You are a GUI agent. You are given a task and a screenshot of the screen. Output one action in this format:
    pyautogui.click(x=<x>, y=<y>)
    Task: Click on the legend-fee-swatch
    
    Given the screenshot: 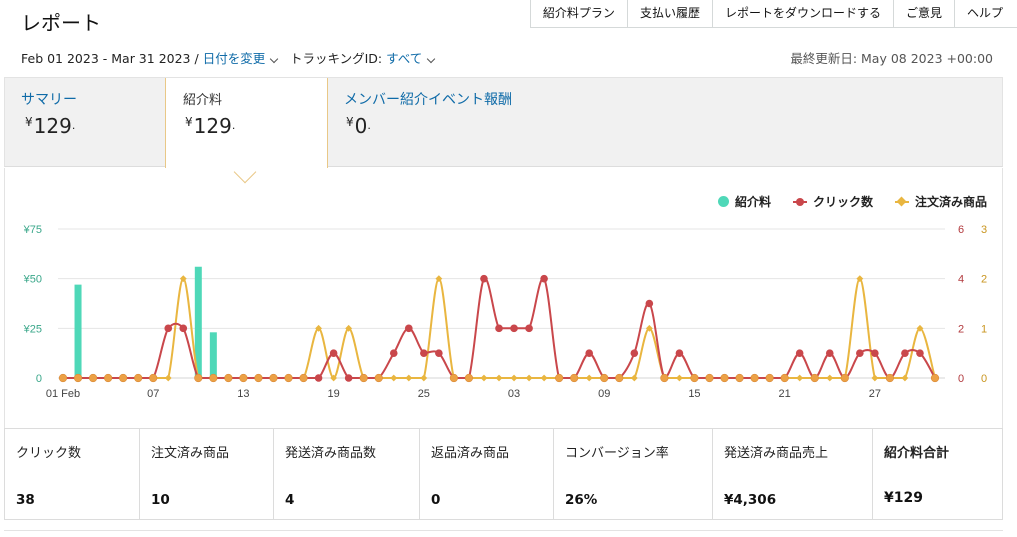 What is the action you would take?
    pyautogui.click(x=723, y=201)
    